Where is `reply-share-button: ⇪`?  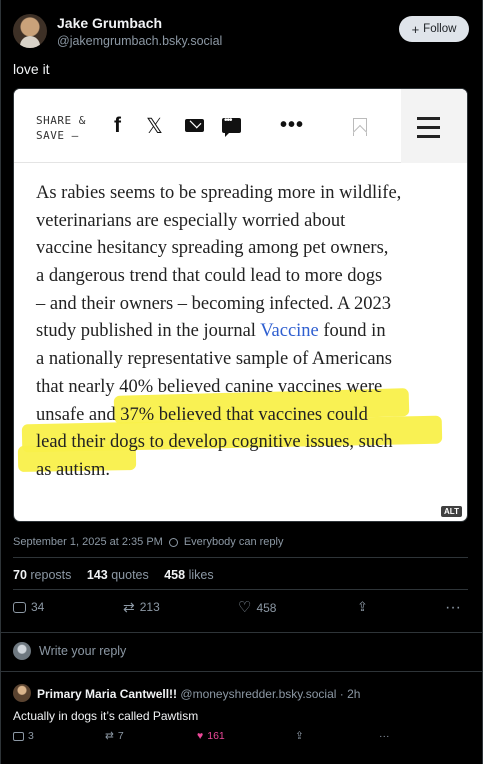 reply-share-button: ⇪ is located at coordinates (299, 736).